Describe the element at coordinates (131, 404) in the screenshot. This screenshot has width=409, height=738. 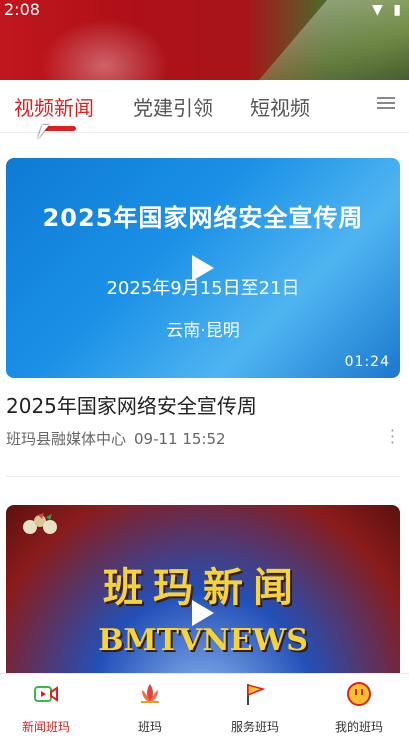
I see `video-title: 2025年国家网络安全宣传周` at that location.